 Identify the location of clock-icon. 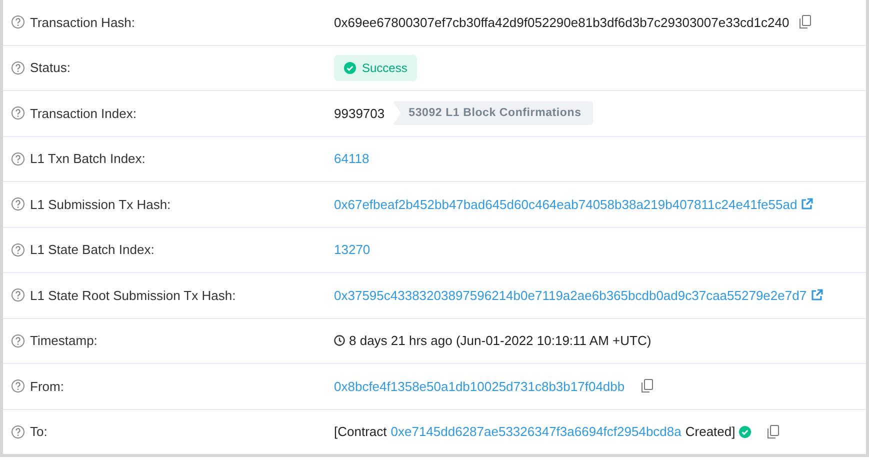
(339, 340).